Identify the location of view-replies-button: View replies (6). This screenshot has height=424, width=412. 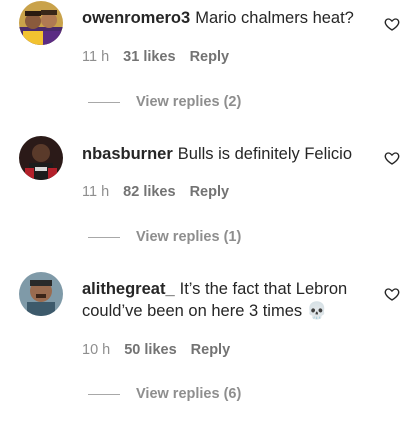
(164, 394).